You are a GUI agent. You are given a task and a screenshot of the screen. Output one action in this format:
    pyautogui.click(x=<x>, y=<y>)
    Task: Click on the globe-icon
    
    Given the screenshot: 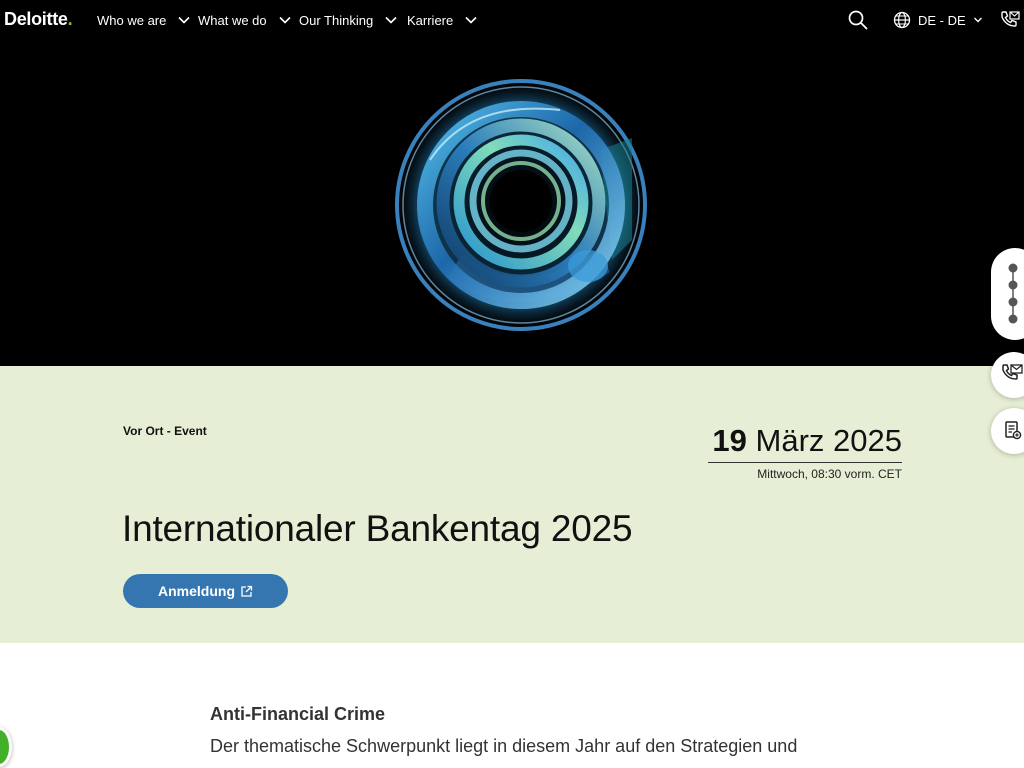 What is the action you would take?
    pyautogui.click(x=902, y=20)
    